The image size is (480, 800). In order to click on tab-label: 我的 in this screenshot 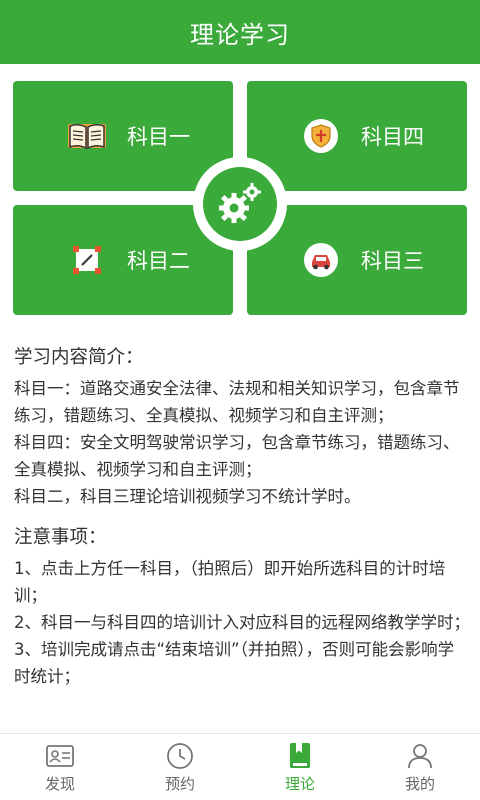, I will do `click(419, 783)`.